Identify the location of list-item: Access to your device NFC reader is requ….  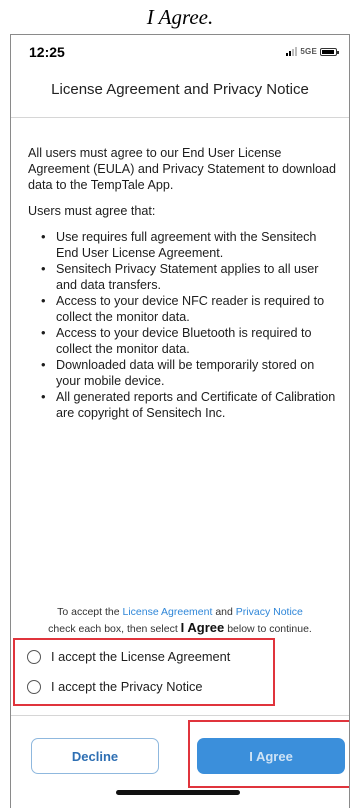
(189, 309).